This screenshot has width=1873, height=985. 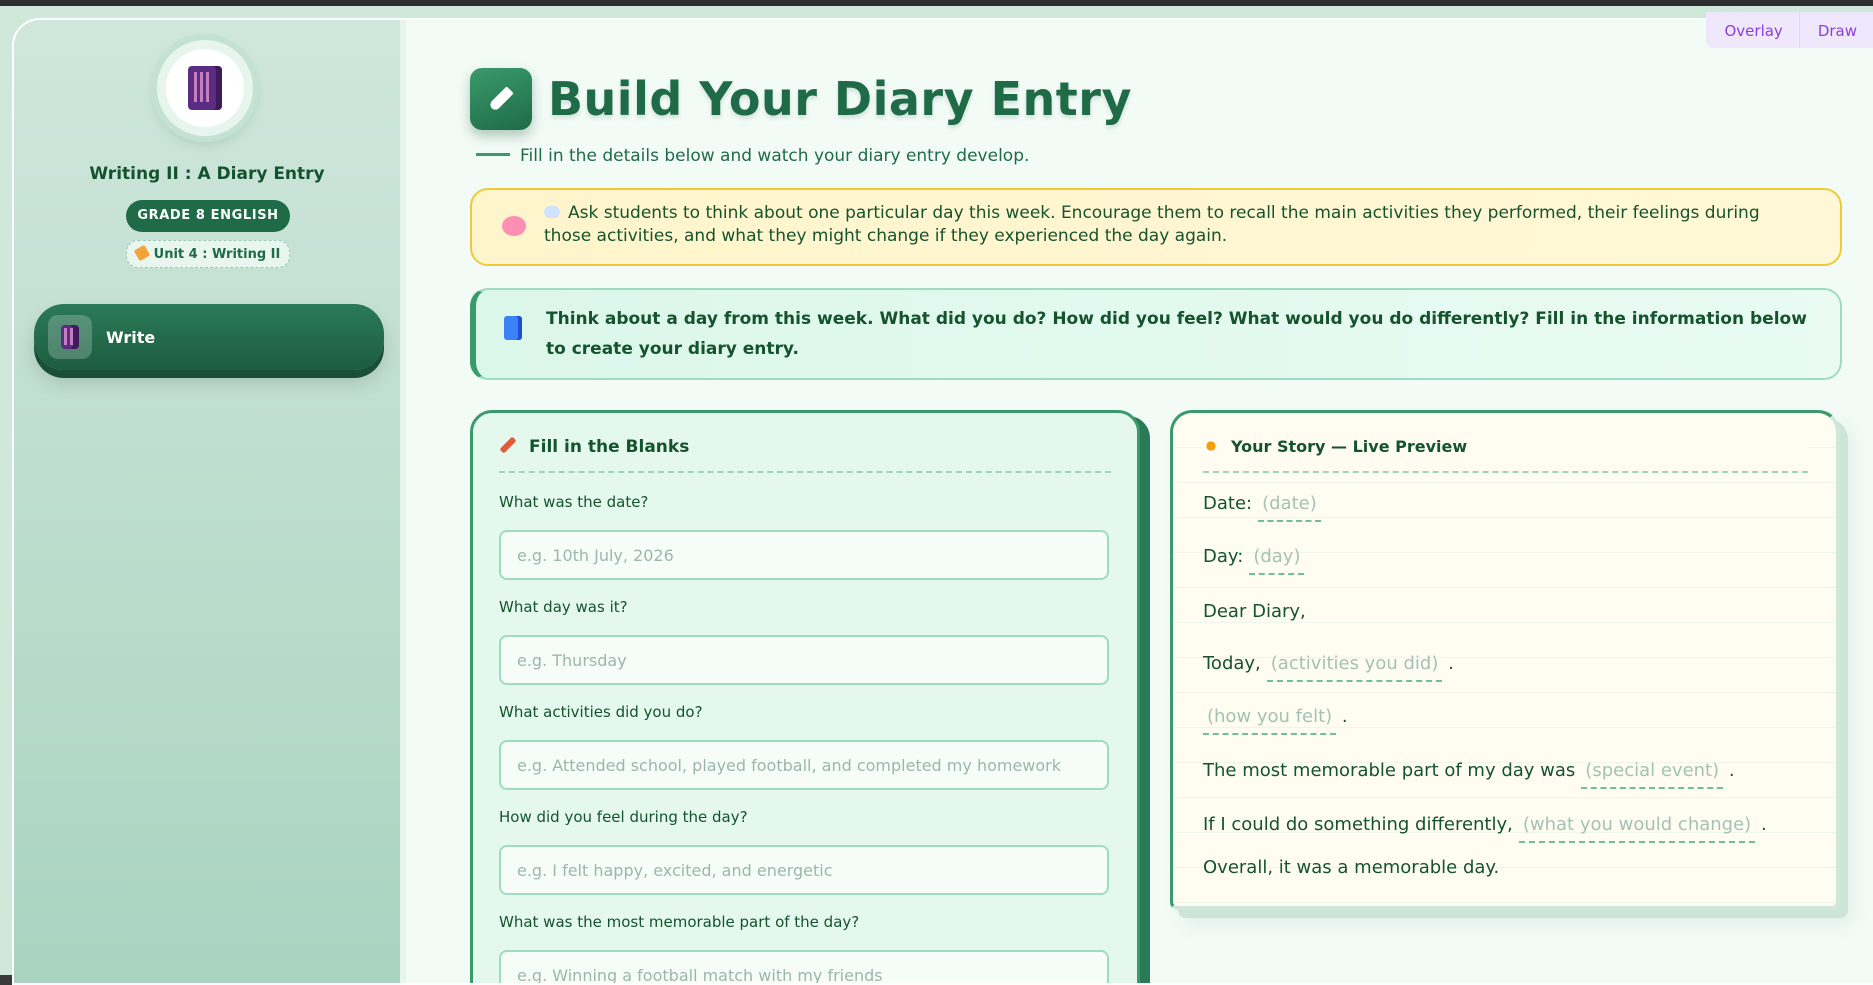 I want to click on preview-date-line: Date: (date), so click(x=1262, y=507).